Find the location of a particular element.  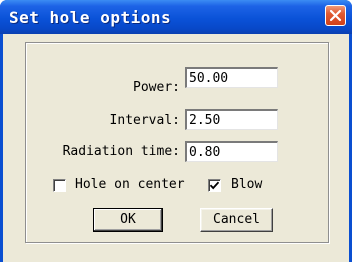

close-icon is located at coordinates (335, 15).